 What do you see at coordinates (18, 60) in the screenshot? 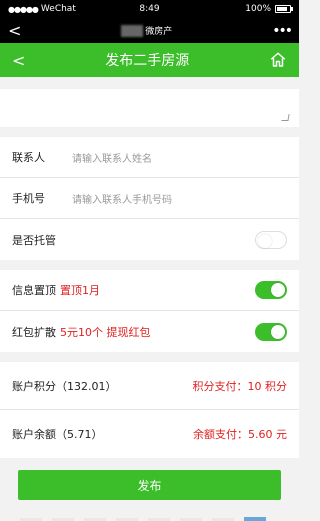
I see `back-button: <` at bounding box center [18, 60].